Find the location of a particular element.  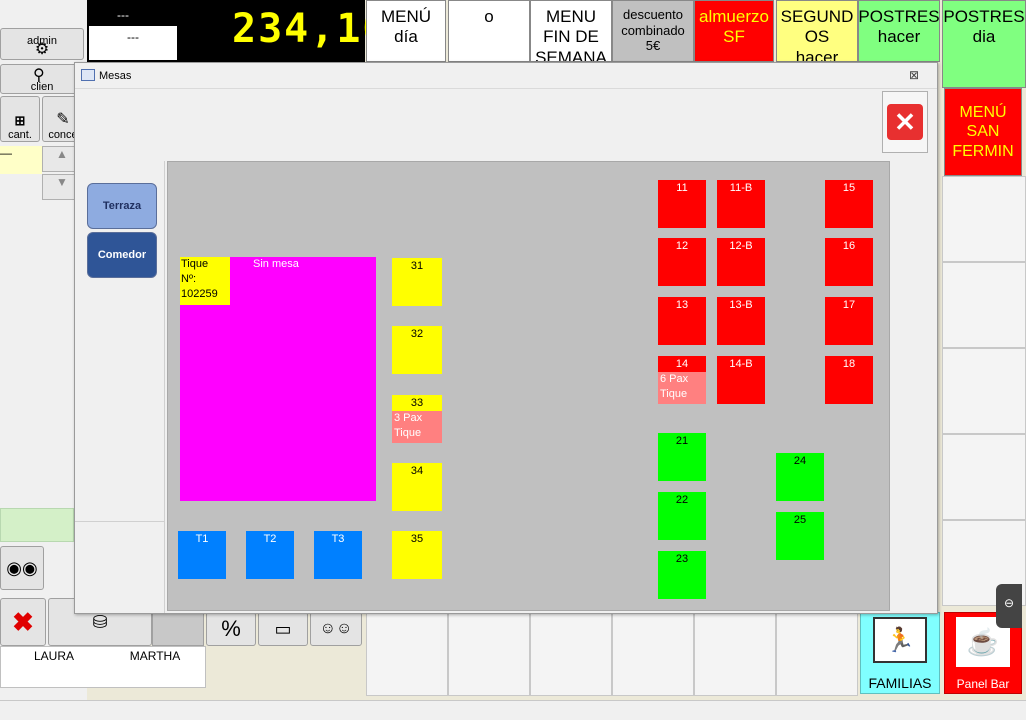

table-number: 11-B is located at coordinates (741, 188).